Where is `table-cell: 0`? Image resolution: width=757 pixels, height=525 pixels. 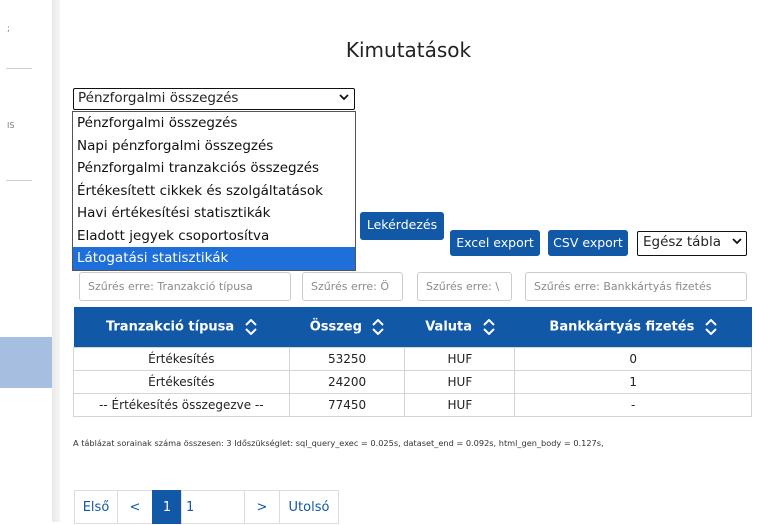
table-cell: 0 is located at coordinates (633, 359).